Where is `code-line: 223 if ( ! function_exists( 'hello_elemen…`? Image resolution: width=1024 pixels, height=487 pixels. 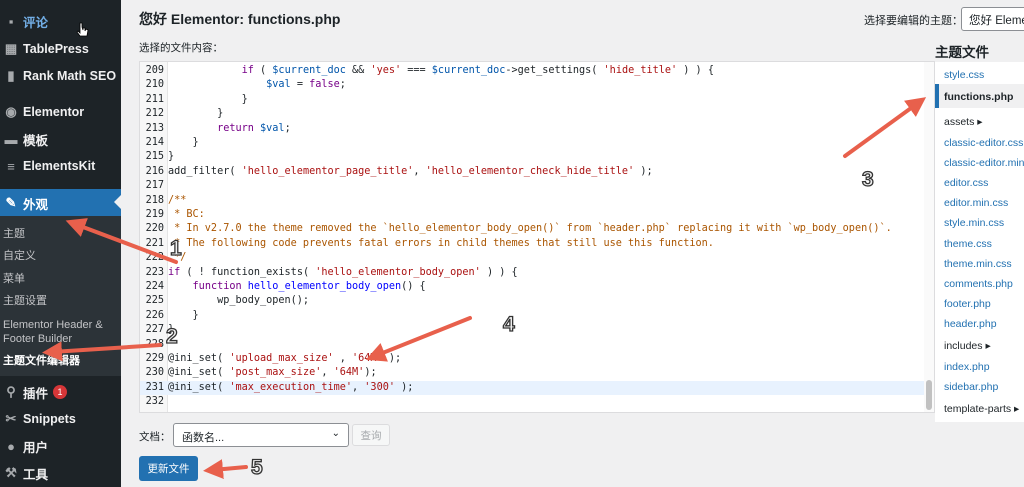
code-line: 223 if ( ! function_exists( 'hello_elemen… is located at coordinates (533, 273).